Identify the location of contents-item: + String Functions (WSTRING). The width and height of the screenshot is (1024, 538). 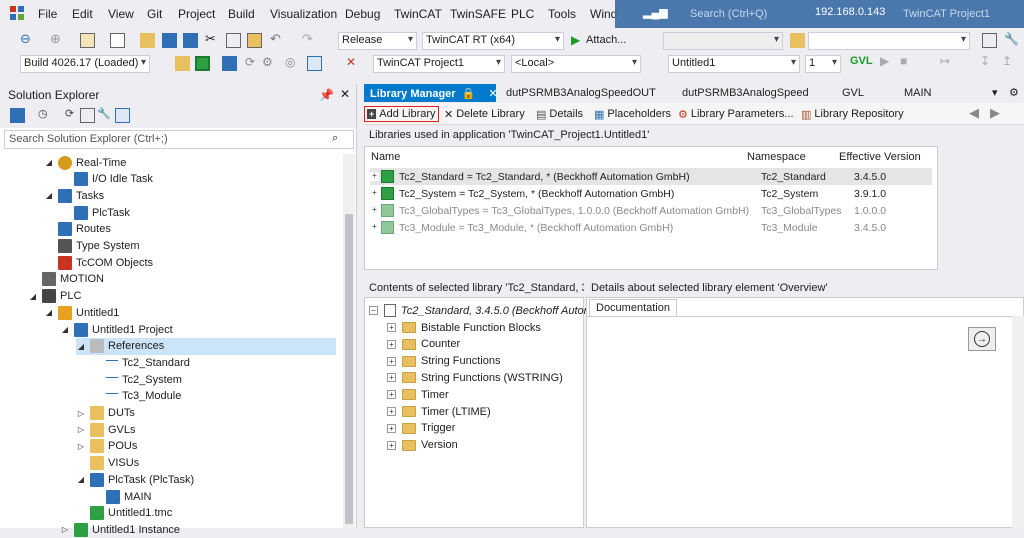
(475, 377).